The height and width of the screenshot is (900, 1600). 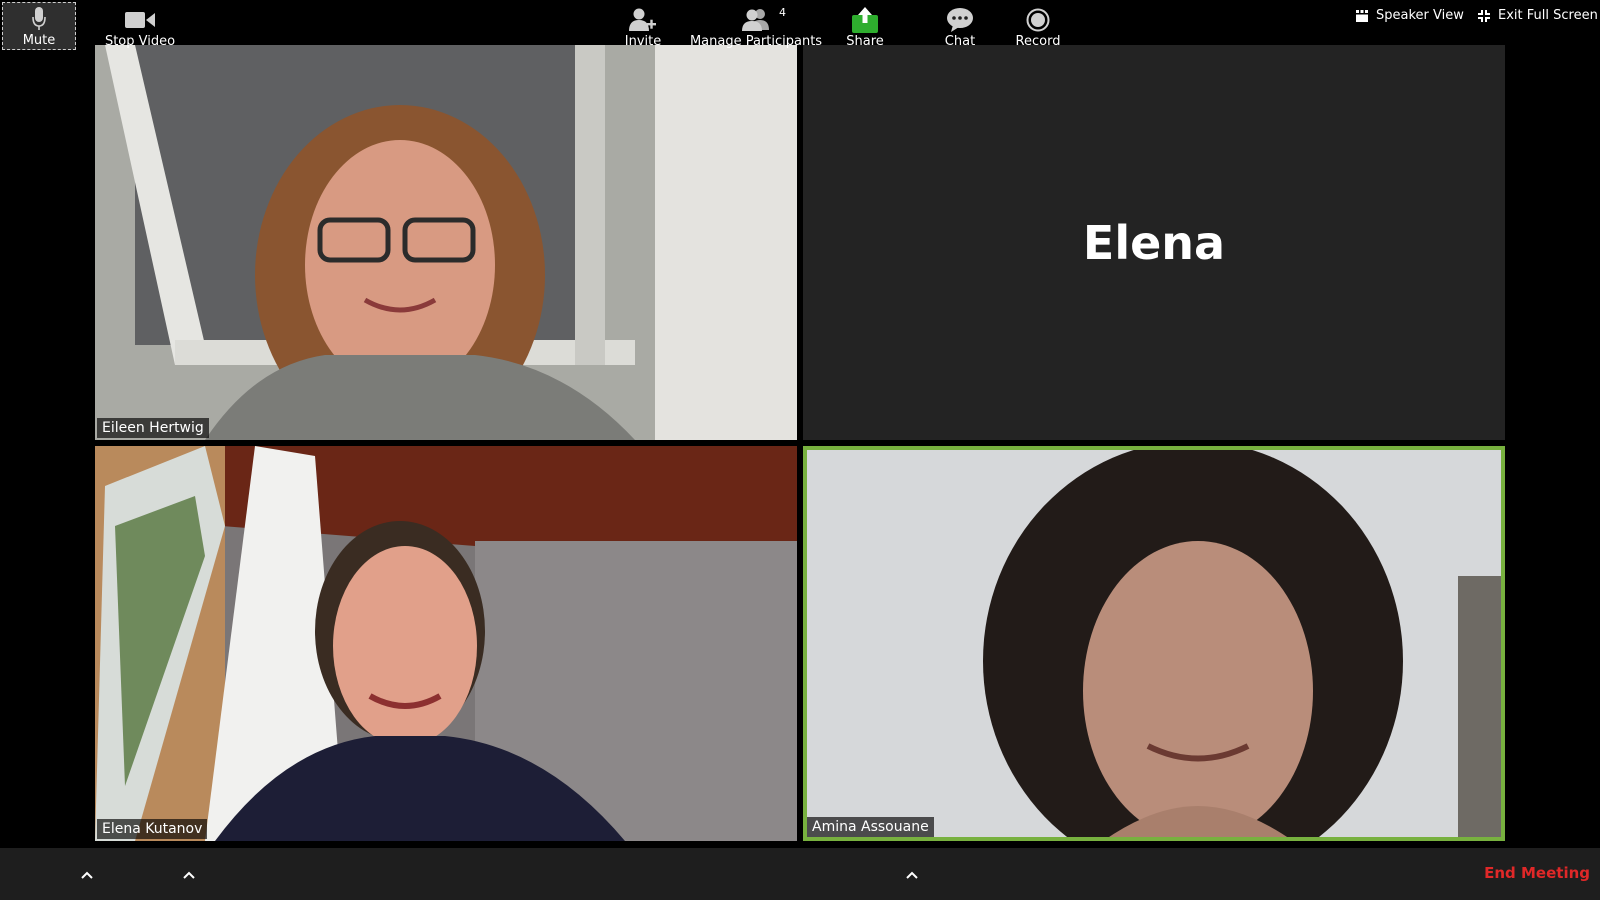 What do you see at coordinates (755, 20) in the screenshot?
I see `participants-icon` at bounding box center [755, 20].